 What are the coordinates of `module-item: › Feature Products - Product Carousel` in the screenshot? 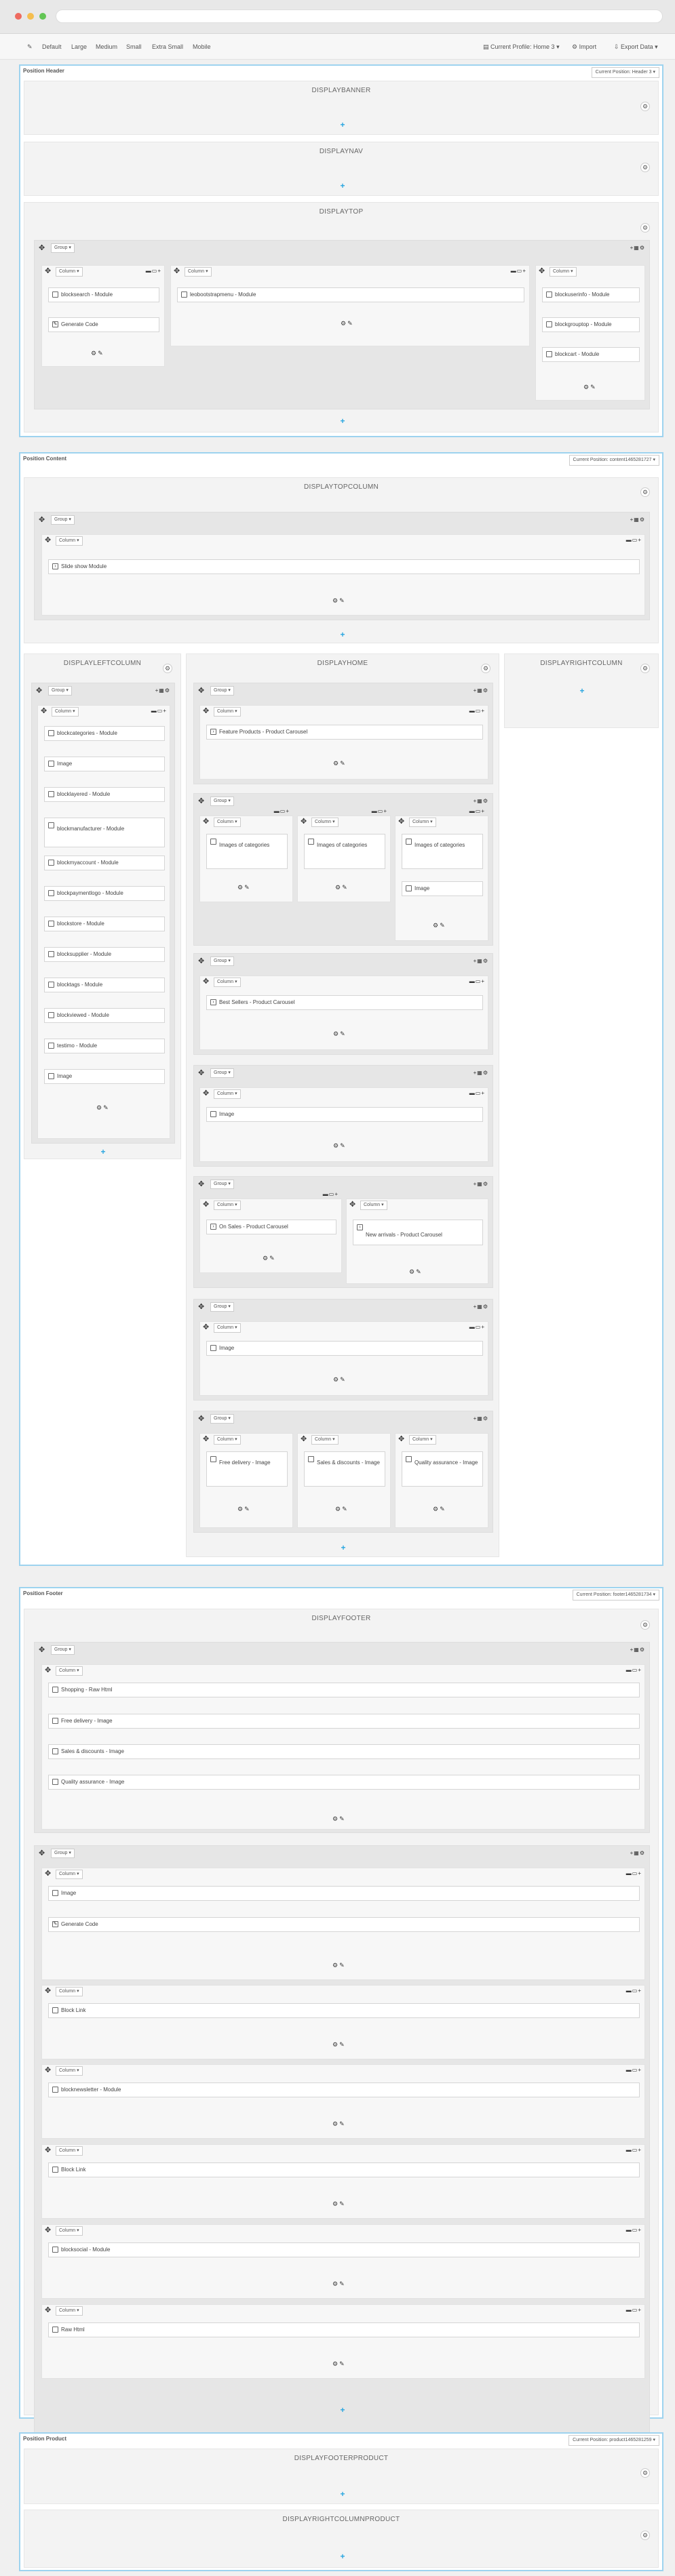 It's located at (345, 732).